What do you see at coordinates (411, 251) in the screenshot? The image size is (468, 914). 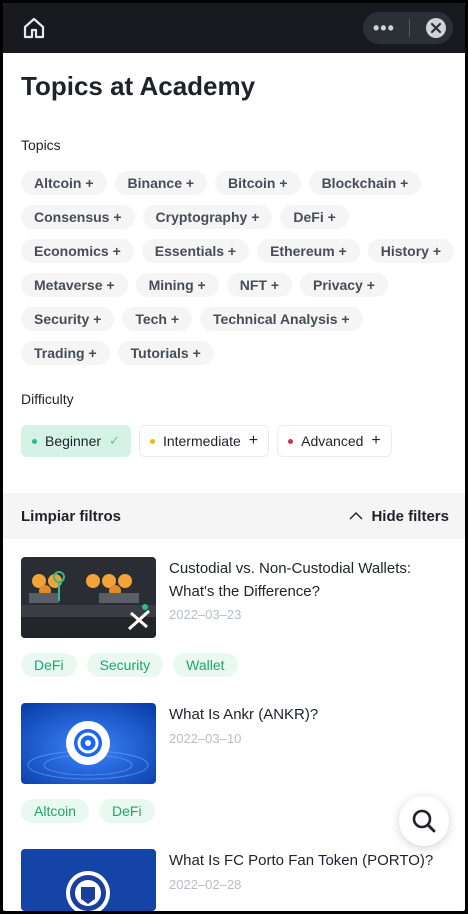 I see `topic-chip: History +` at bounding box center [411, 251].